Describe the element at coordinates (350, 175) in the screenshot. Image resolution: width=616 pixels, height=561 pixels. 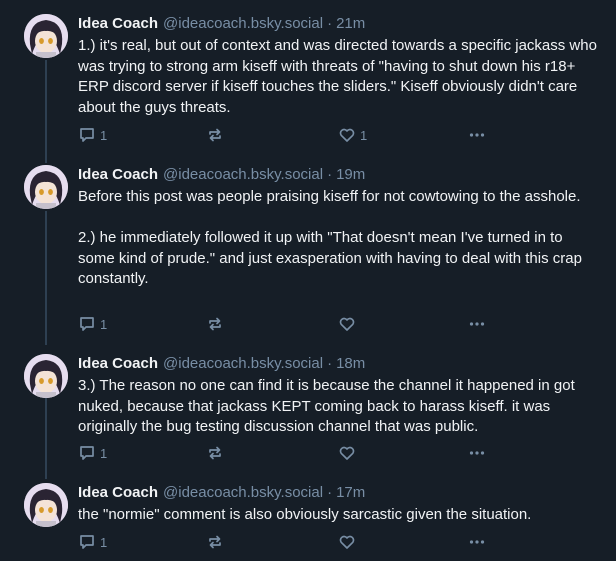
I see `post-timestamp: 19m` at that location.